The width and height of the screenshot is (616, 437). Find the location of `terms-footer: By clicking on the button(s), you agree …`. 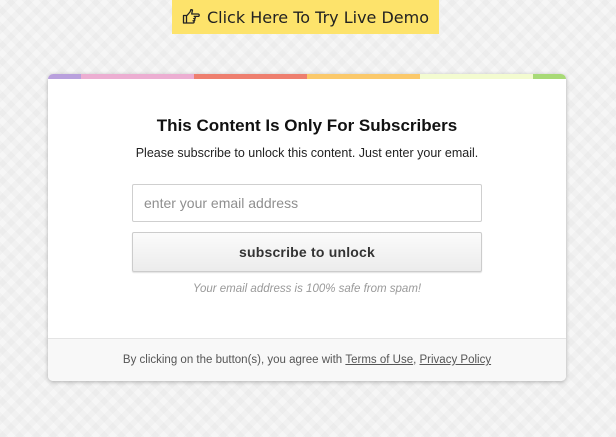

terms-footer: By clicking on the button(s), you agree … is located at coordinates (307, 359).